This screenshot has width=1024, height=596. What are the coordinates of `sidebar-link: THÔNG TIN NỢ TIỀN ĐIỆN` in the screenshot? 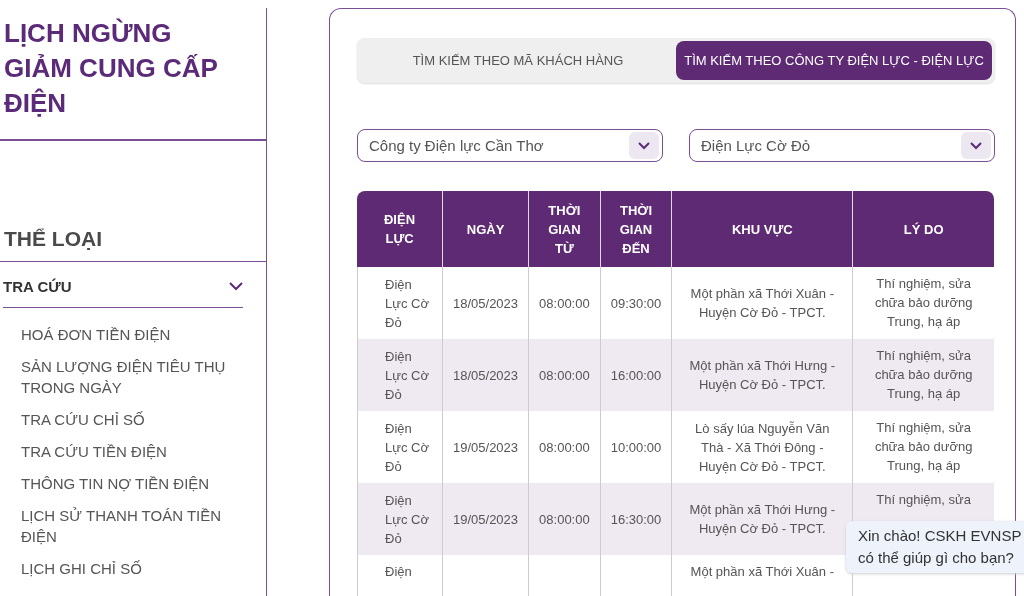 It's located at (128, 483).